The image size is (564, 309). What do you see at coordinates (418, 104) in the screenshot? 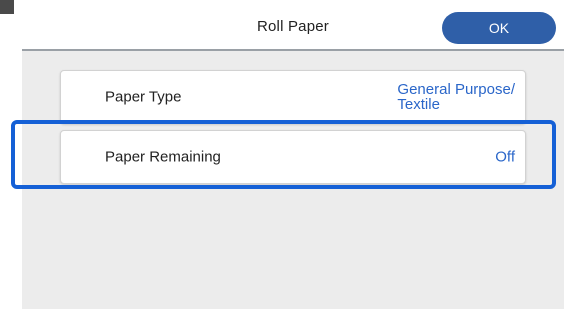
I see `paper-type-value-line2: Textile` at bounding box center [418, 104].